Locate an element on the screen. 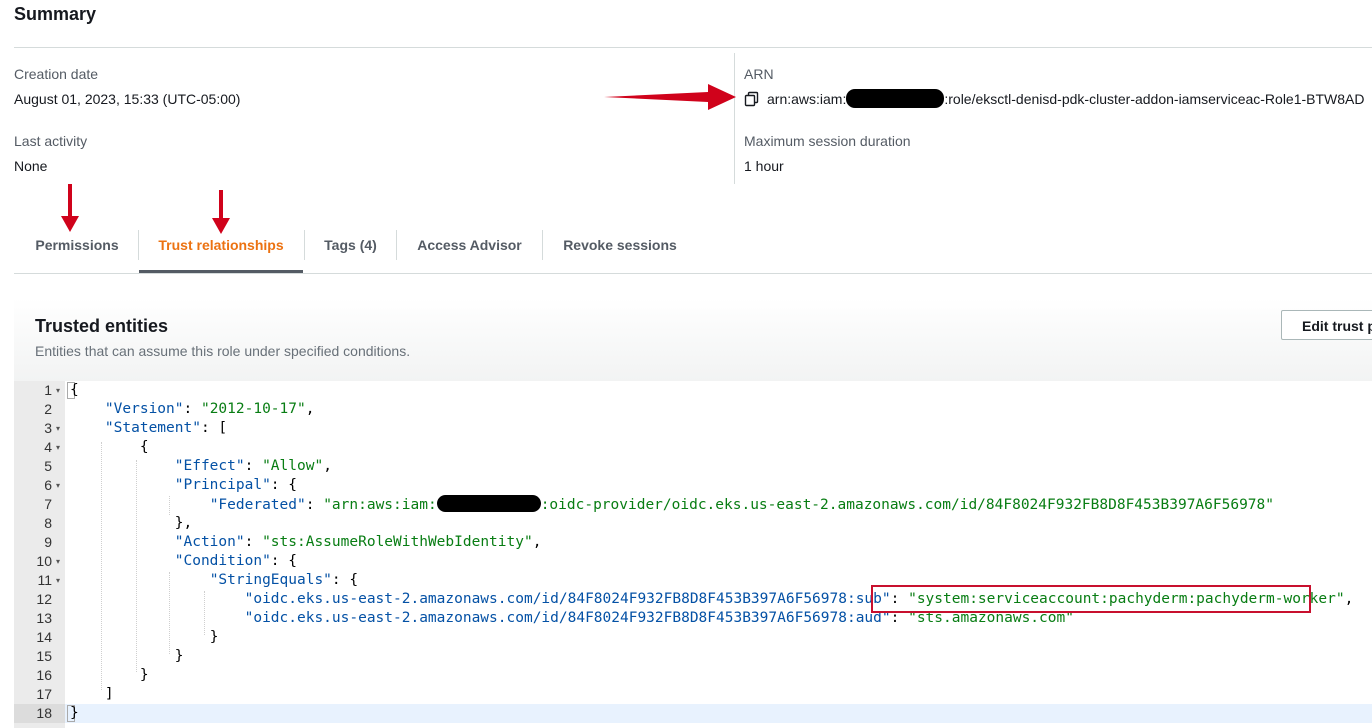 Image resolution: width=1372 pixels, height=728 pixels. json-key: "Condition" is located at coordinates (222, 561).